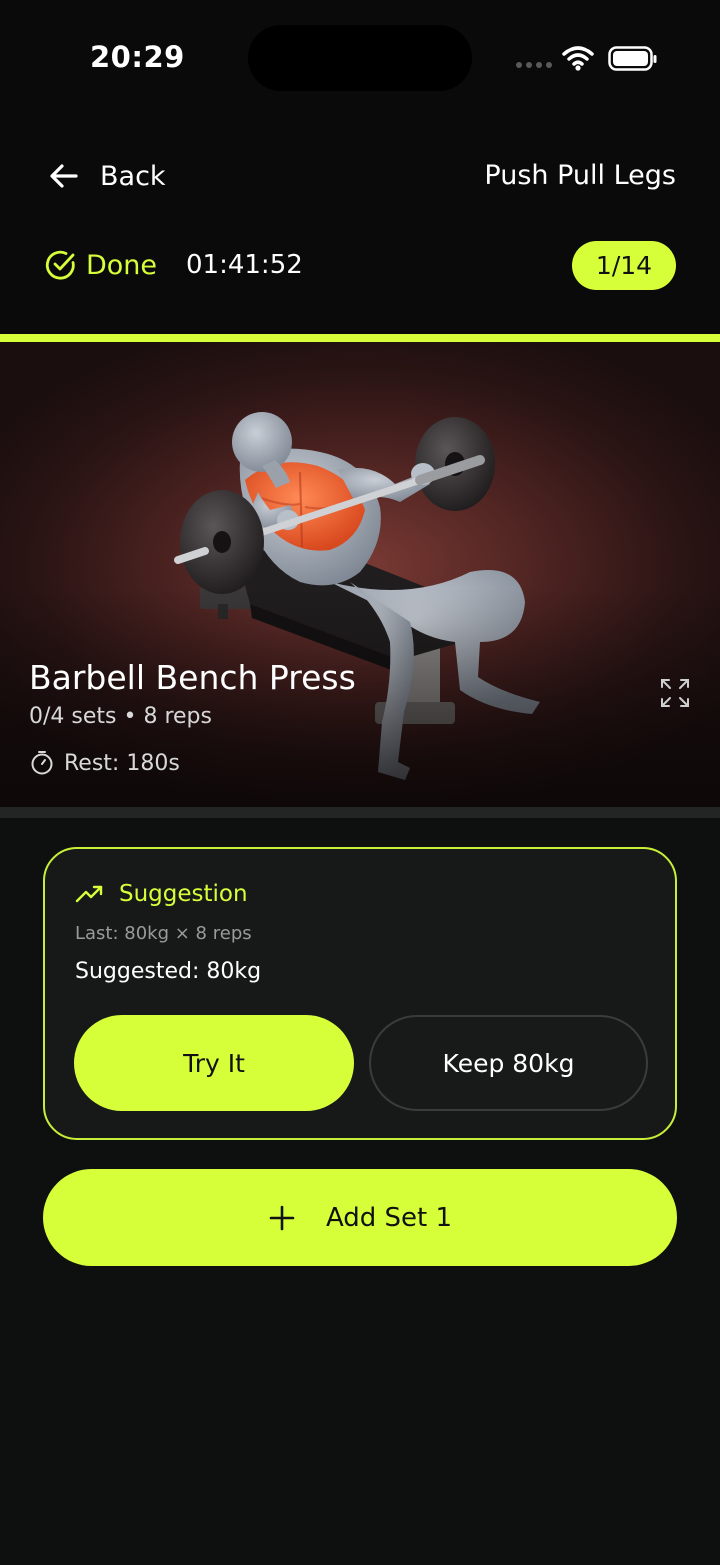  I want to click on status-time: 20:29, so click(137, 57).